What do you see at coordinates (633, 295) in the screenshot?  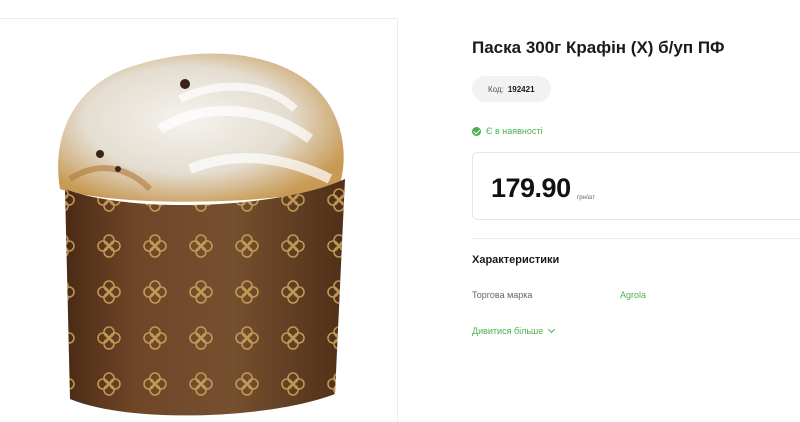 I see `brand-link: Agrola` at bounding box center [633, 295].